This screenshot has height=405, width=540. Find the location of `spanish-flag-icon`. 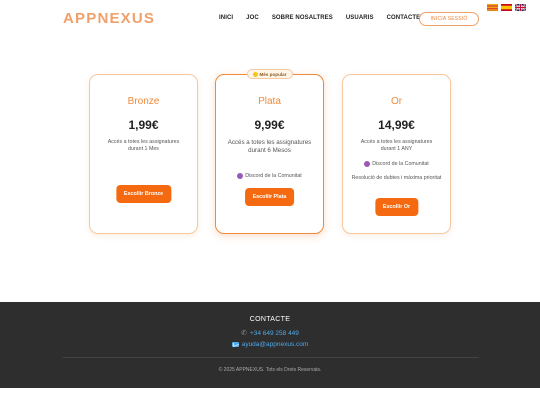

spanish-flag-icon is located at coordinates (506, 7).